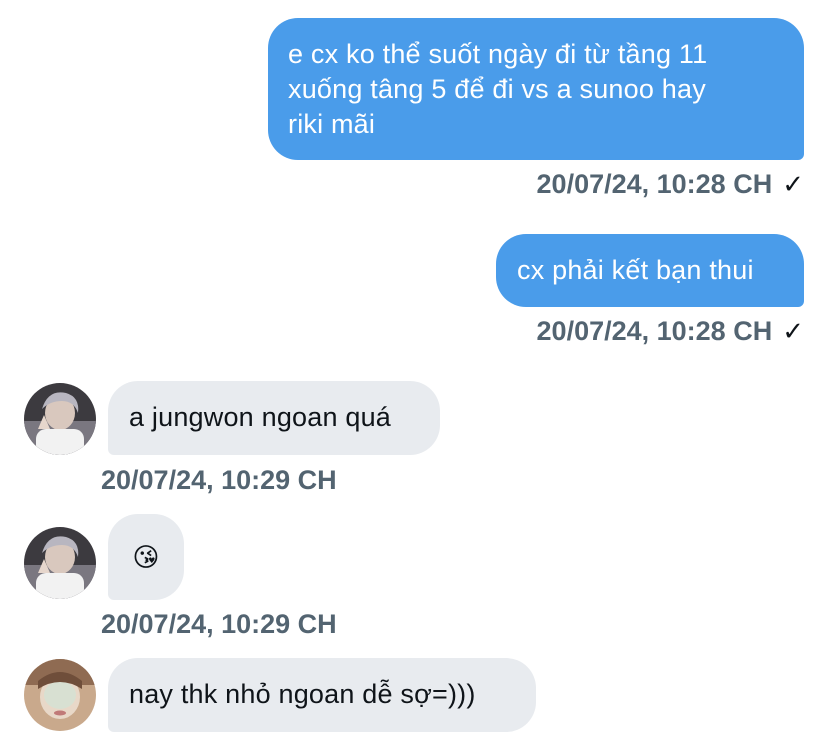  Describe the element at coordinates (497, 89) in the screenshot. I see `message-text-line: xuống tâng 5 để đi vs a sunoo hay` at that location.